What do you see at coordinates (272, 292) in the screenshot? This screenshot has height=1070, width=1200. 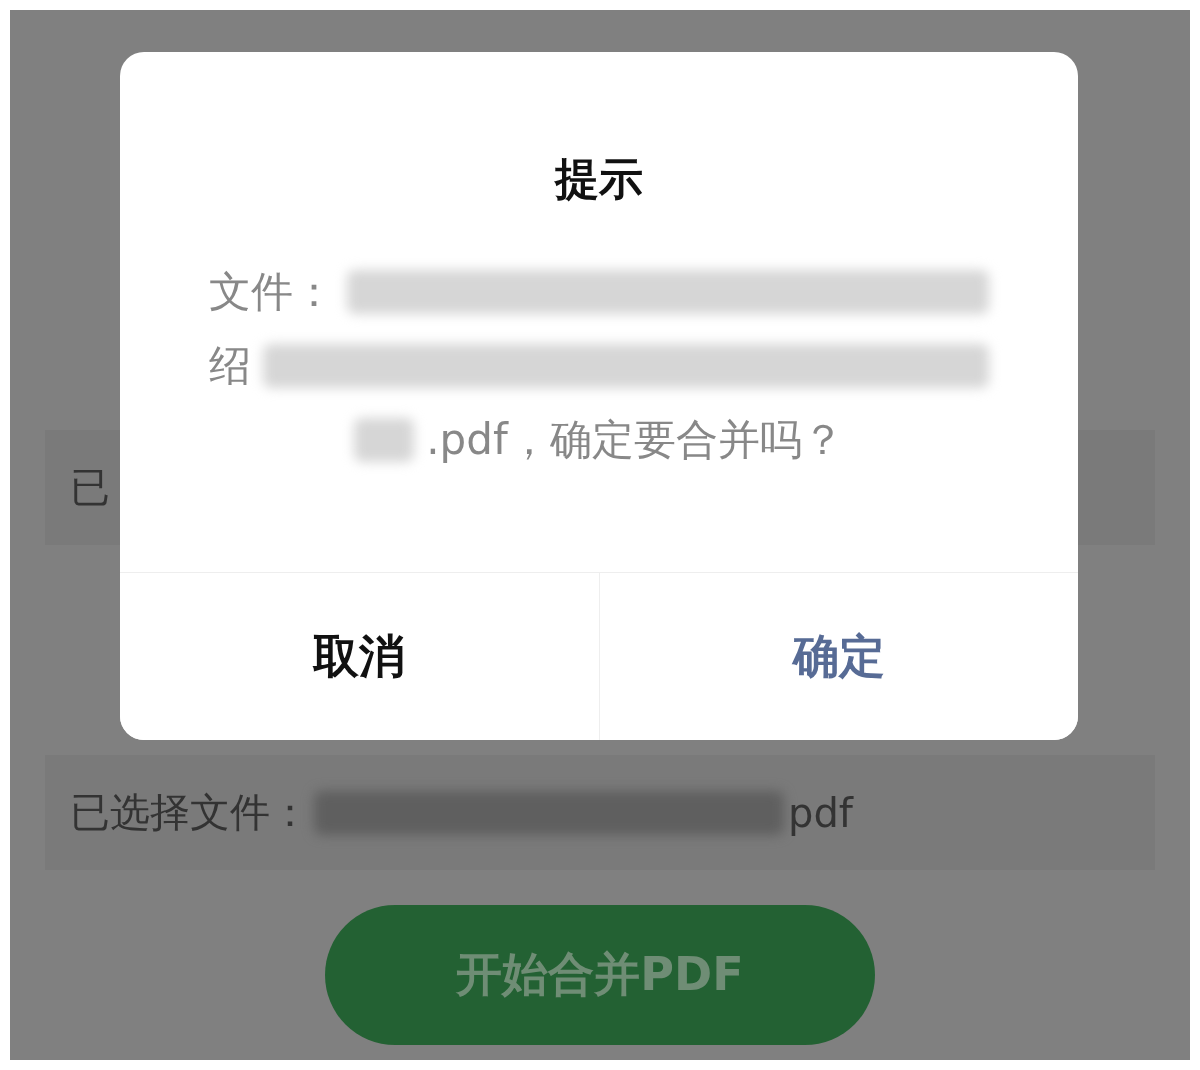 I see `message-text: 文件：` at bounding box center [272, 292].